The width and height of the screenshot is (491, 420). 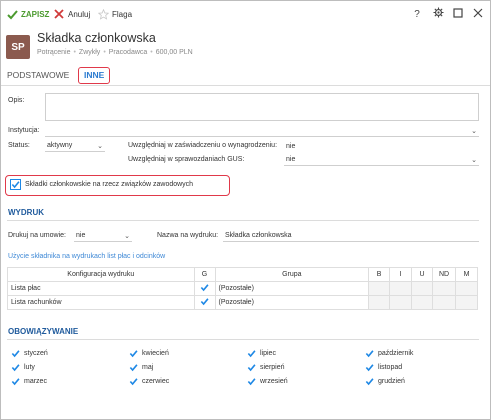 I want to click on breadcrumb-item: Zwykły, so click(x=89, y=52).